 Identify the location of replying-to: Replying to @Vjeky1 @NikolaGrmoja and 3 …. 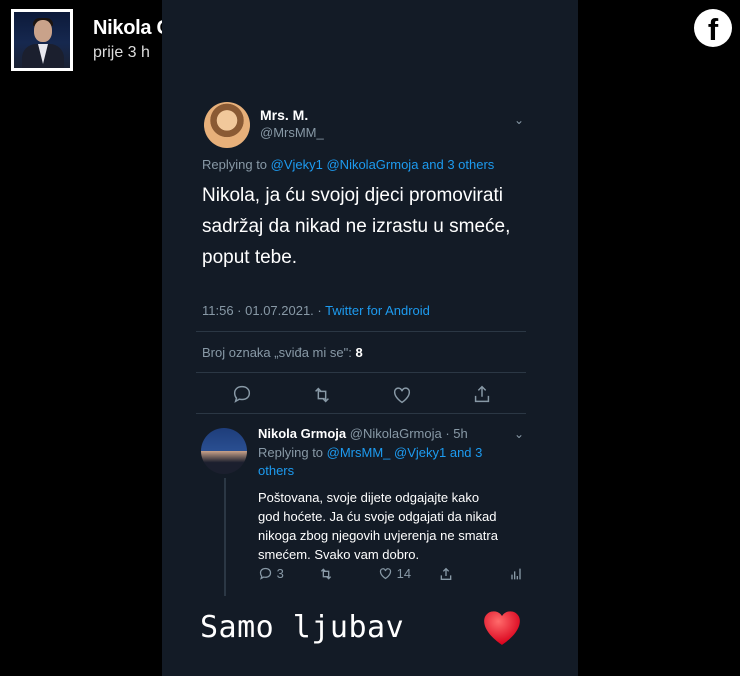
(348, 164).